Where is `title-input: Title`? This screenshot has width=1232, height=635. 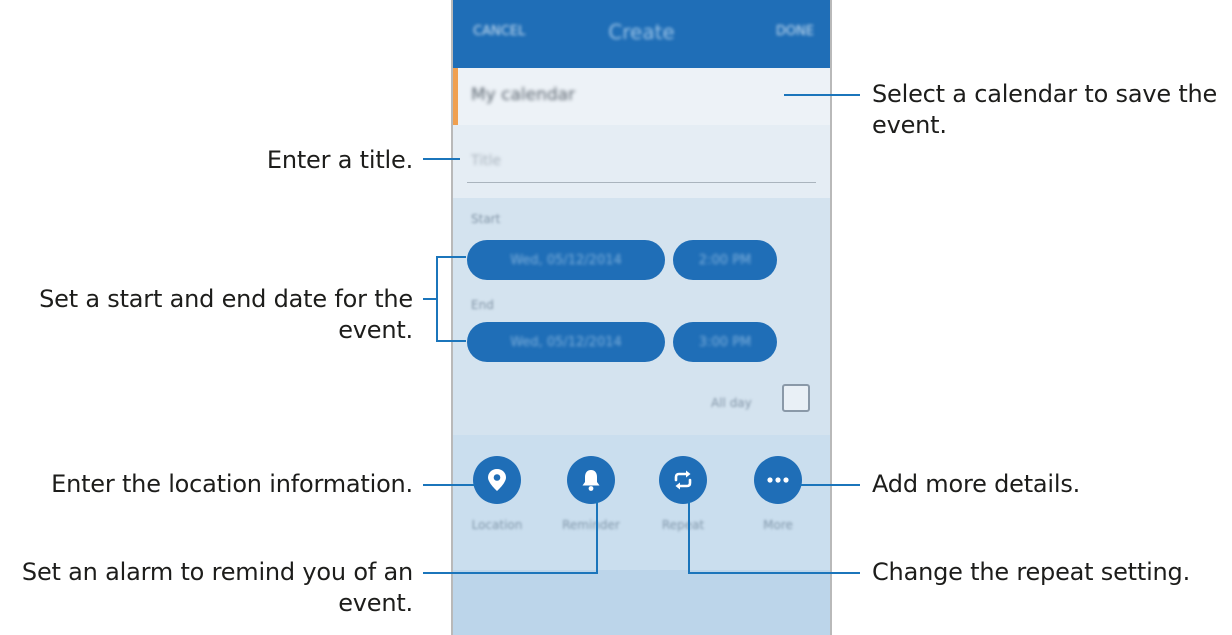
title-input: Title is located at coordinates (486, 161).